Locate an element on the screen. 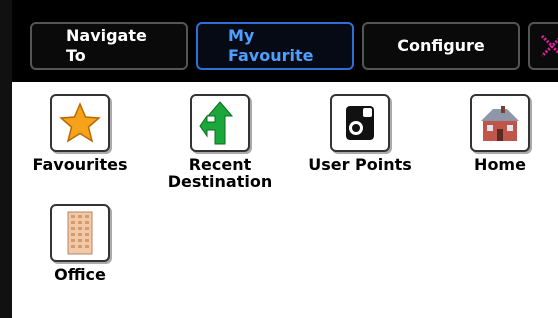  star-icon is located at coordinates (80, 122).